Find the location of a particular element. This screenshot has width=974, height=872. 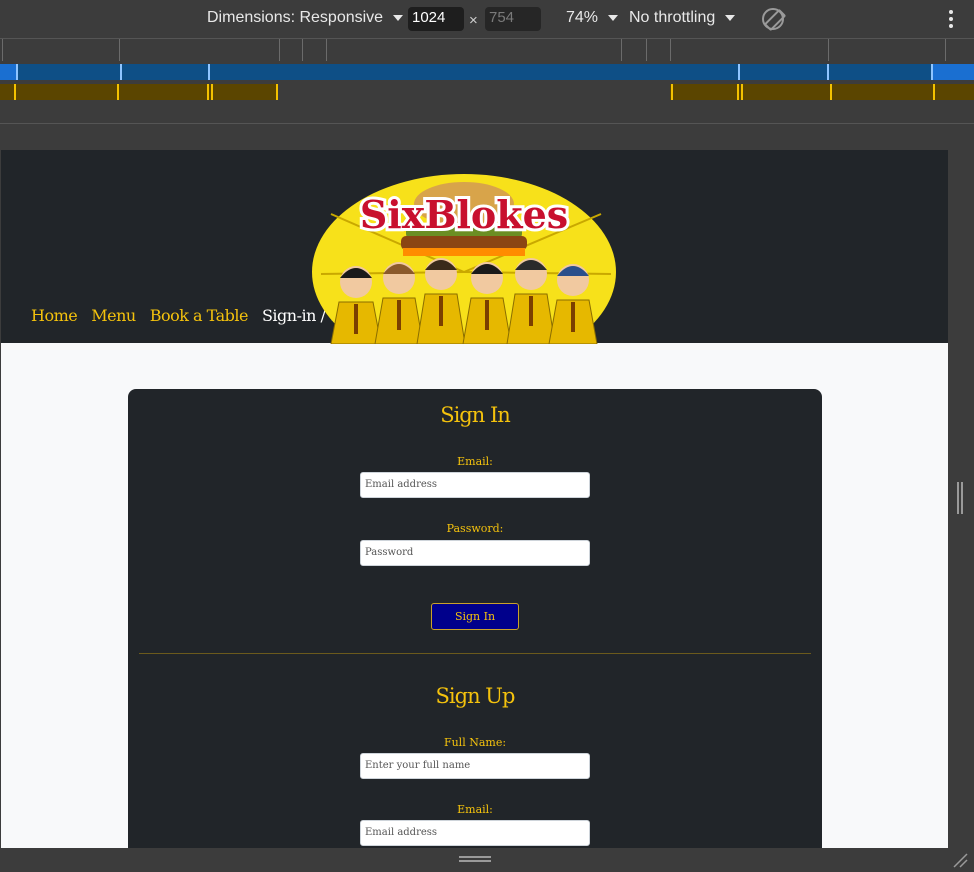

signup-email-input: Email address is located at coordinates (475, 833).